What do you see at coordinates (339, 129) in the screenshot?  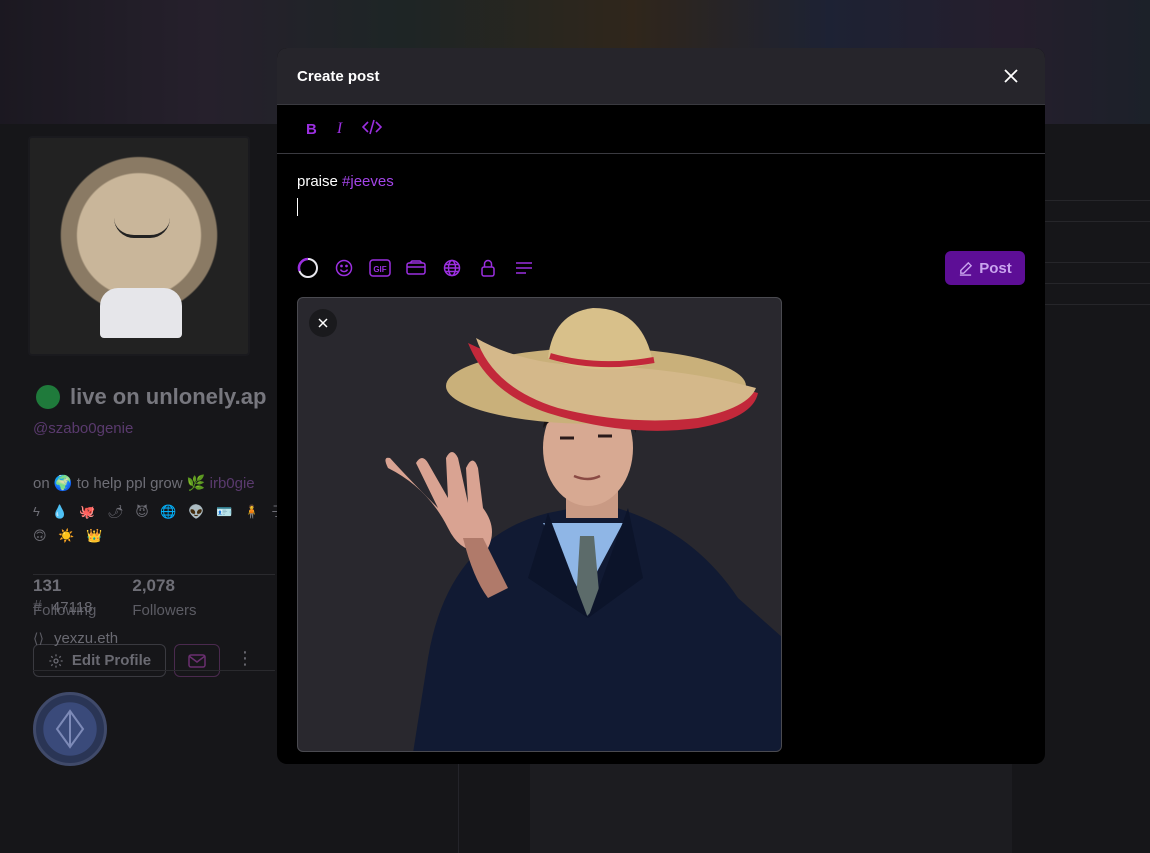 I see `italic-button: I` at bounding box center [339, 129].